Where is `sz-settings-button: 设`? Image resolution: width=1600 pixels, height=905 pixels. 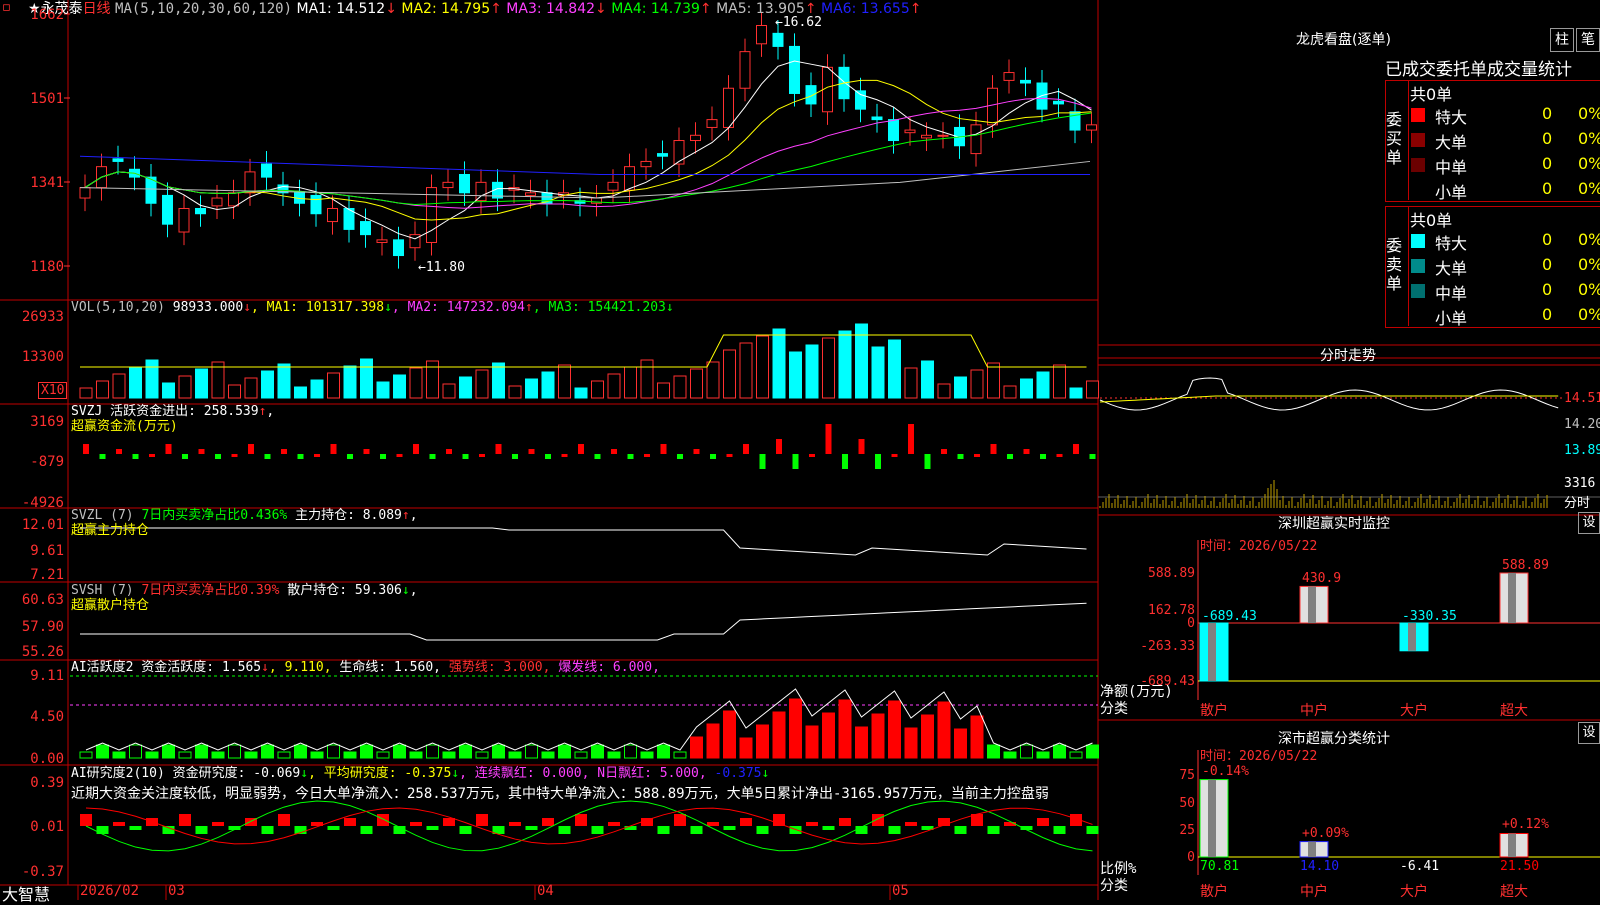 sz-settings-button: 设 is located at coordinates (1589, 523).